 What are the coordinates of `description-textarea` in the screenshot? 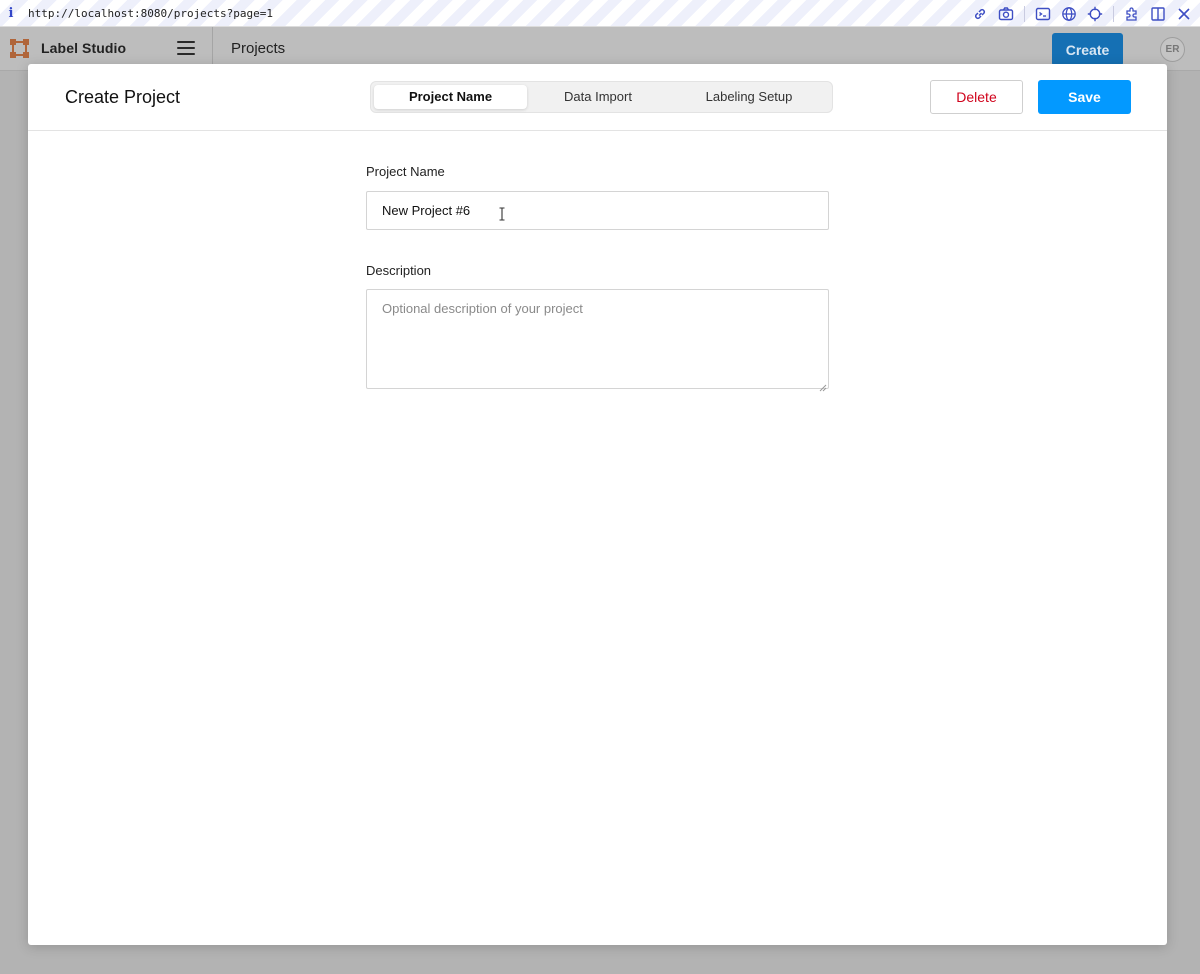 It's located at (597, 339).